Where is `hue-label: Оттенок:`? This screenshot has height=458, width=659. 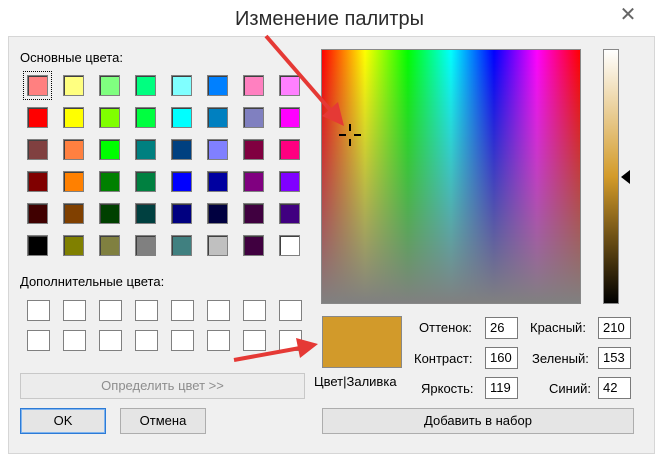
hue-label: Оттенок: is located at coordinates (445, 327).